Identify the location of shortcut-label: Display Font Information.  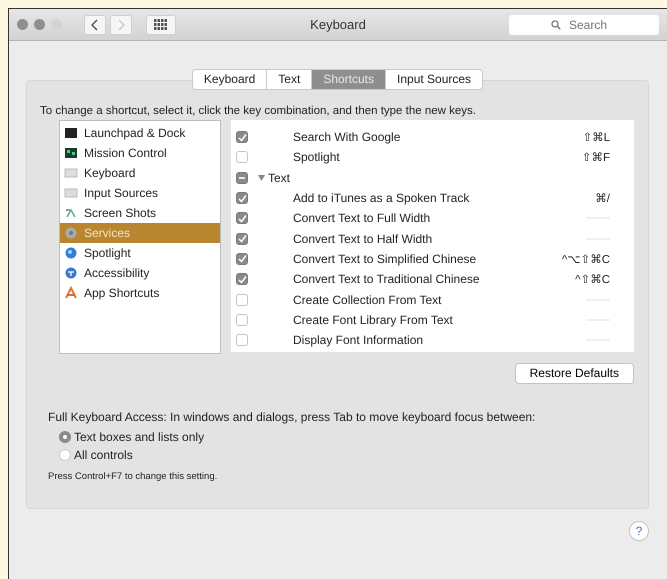
(358, 340).